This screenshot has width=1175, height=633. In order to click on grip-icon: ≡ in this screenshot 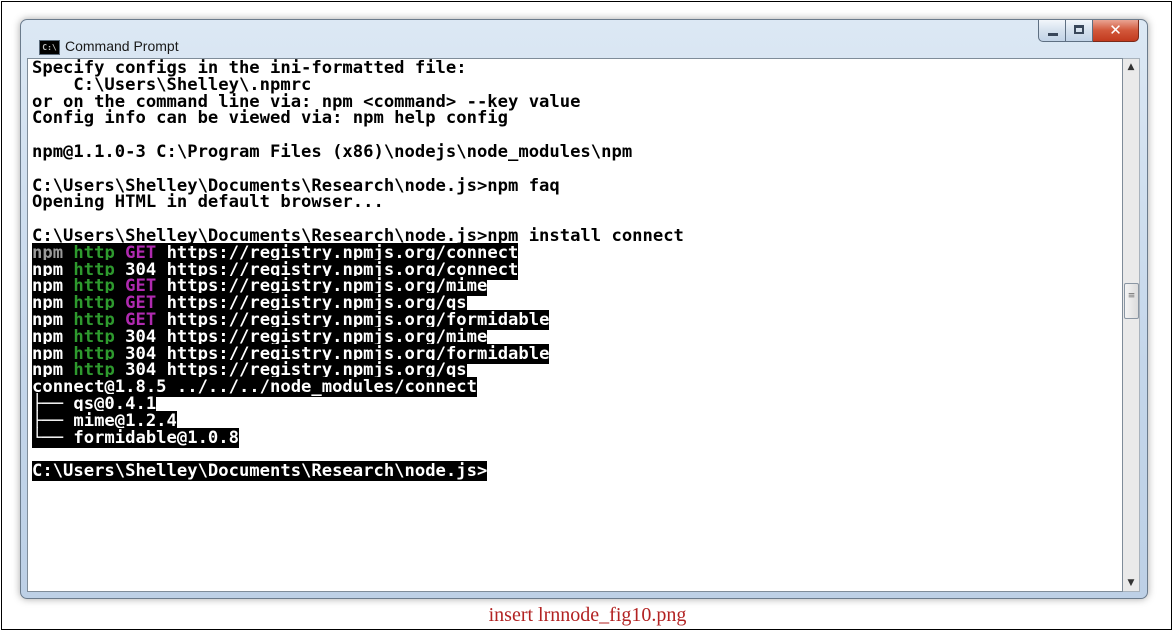, I will do `click(1131, 296)`.